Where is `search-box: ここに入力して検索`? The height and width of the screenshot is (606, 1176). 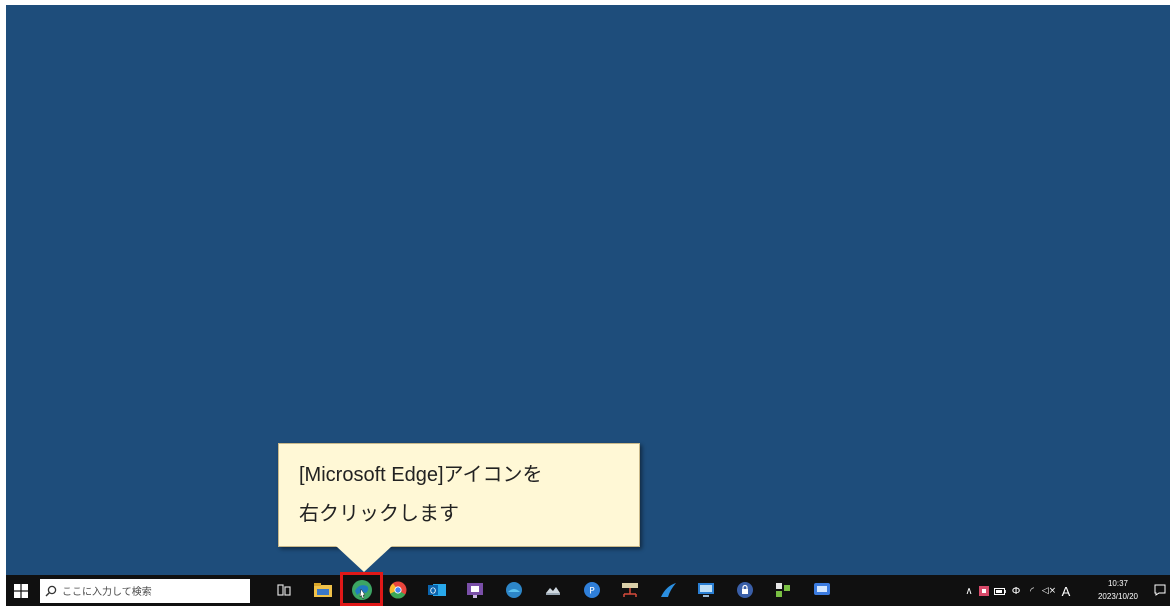
search-box: ここに入力して検索 is located at coordinates (145, 590).